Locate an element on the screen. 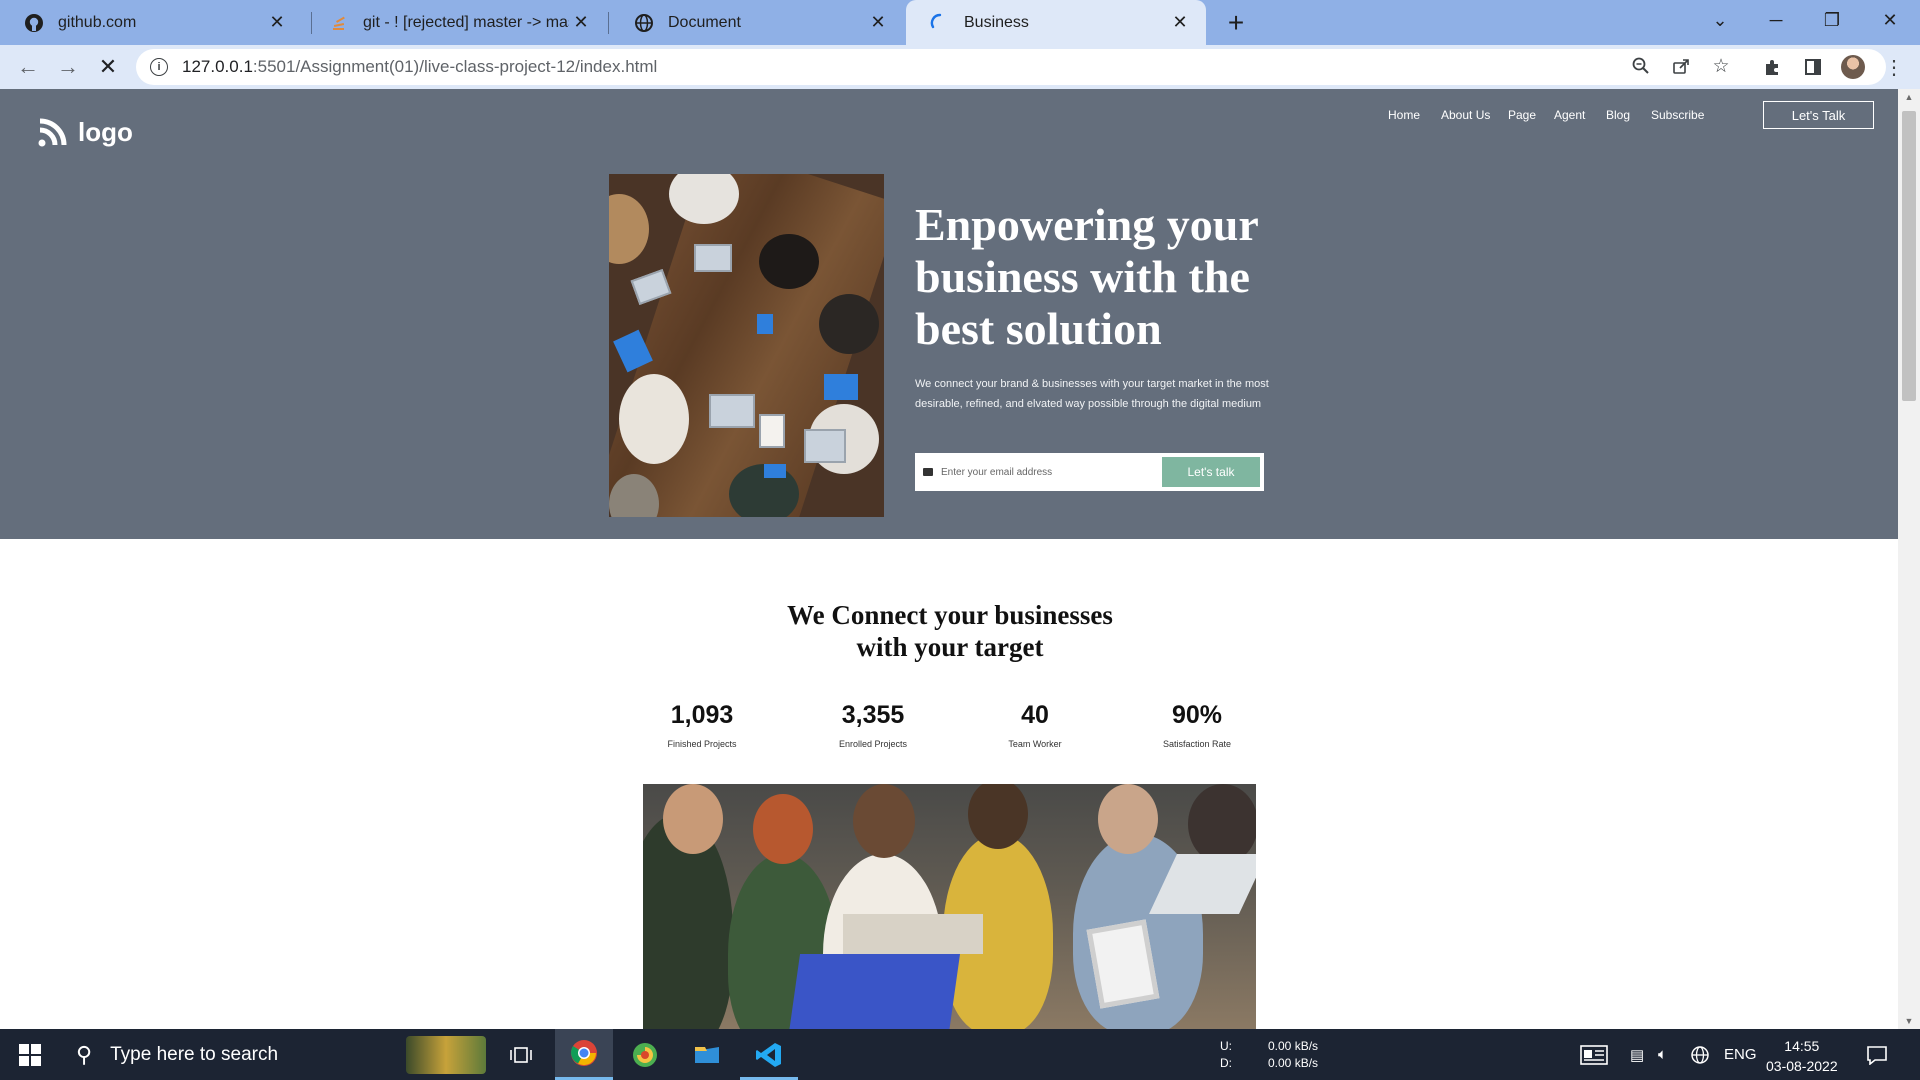 The height and width of the screenshot is (1080, 1920). restore-button: ❐ is located at coordinates (1832, 20).